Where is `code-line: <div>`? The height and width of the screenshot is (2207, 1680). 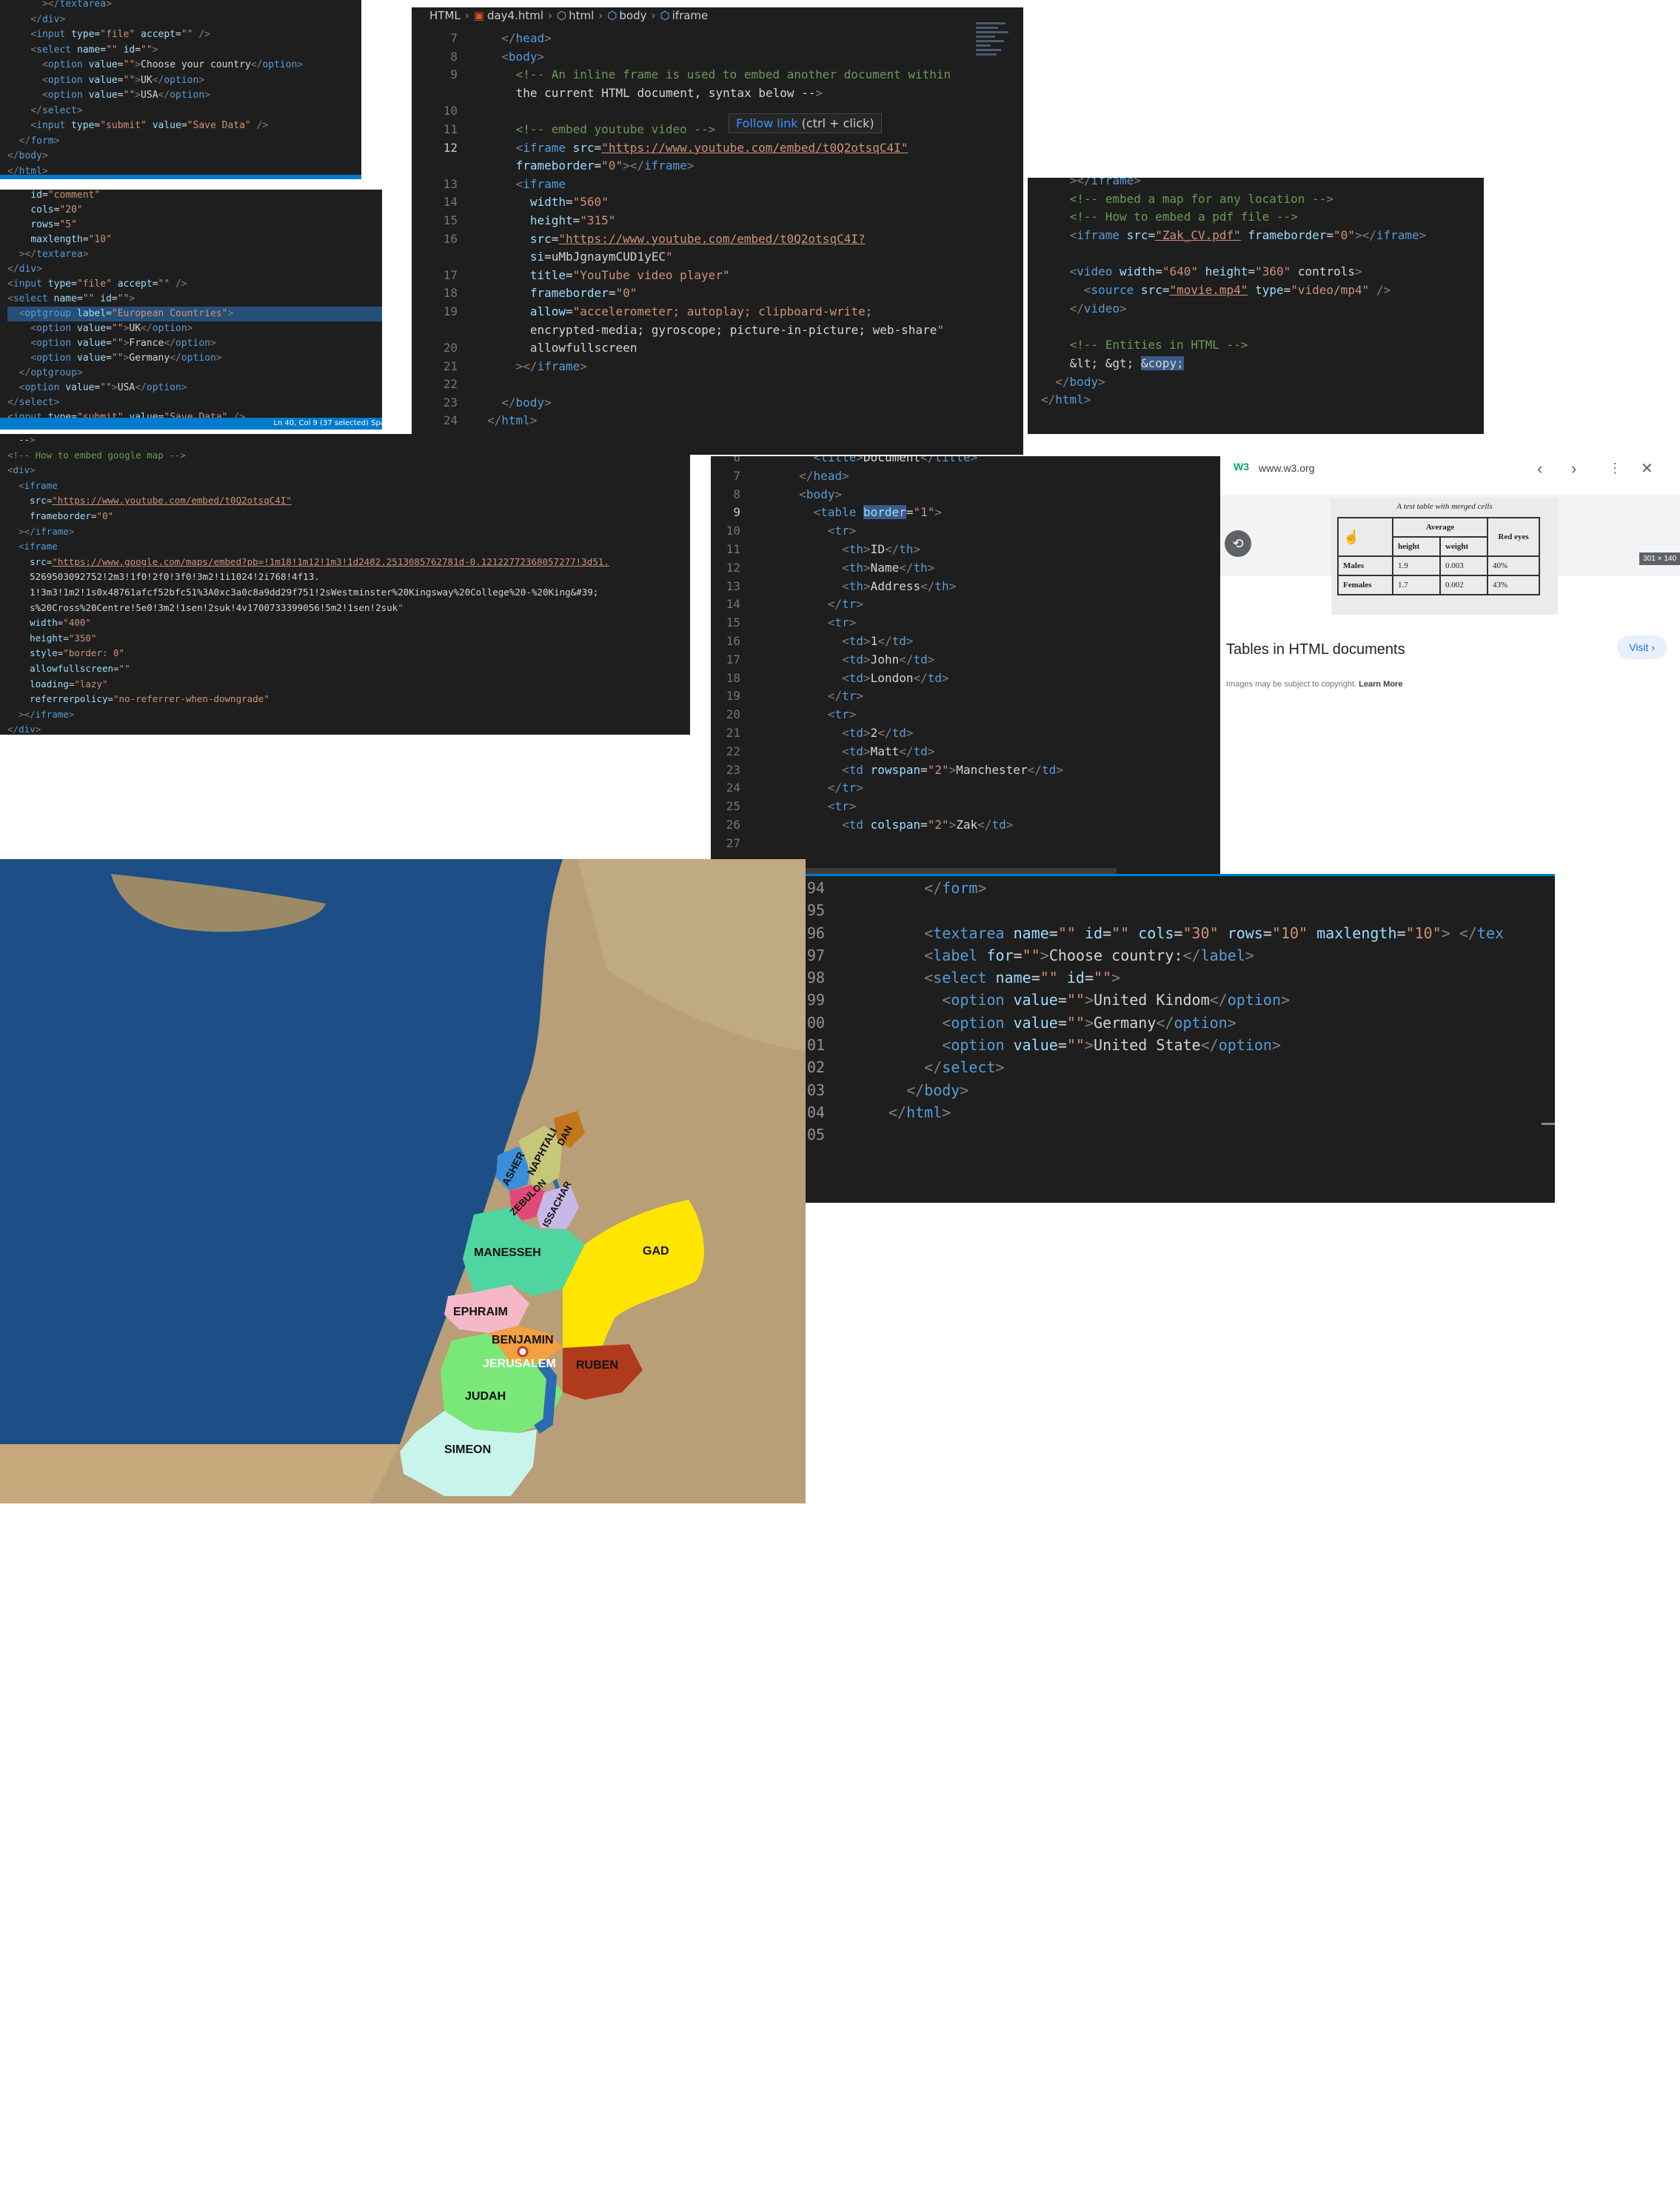
code-line: <div> is located at coordinates (348, 470).